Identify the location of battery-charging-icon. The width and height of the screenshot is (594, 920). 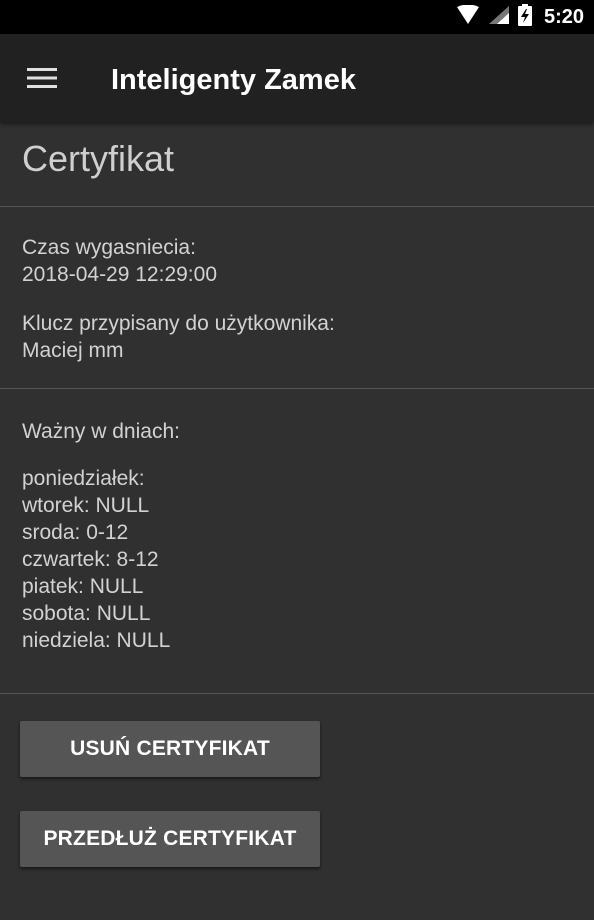
(524, 17).